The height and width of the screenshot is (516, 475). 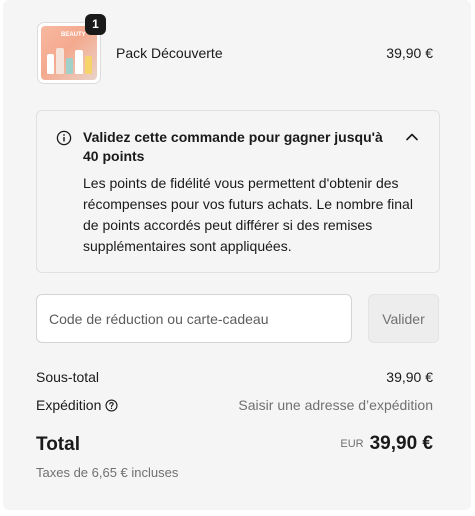 I want to click on total-amount: EUR 39,90 €, so click(x=386, y=444).